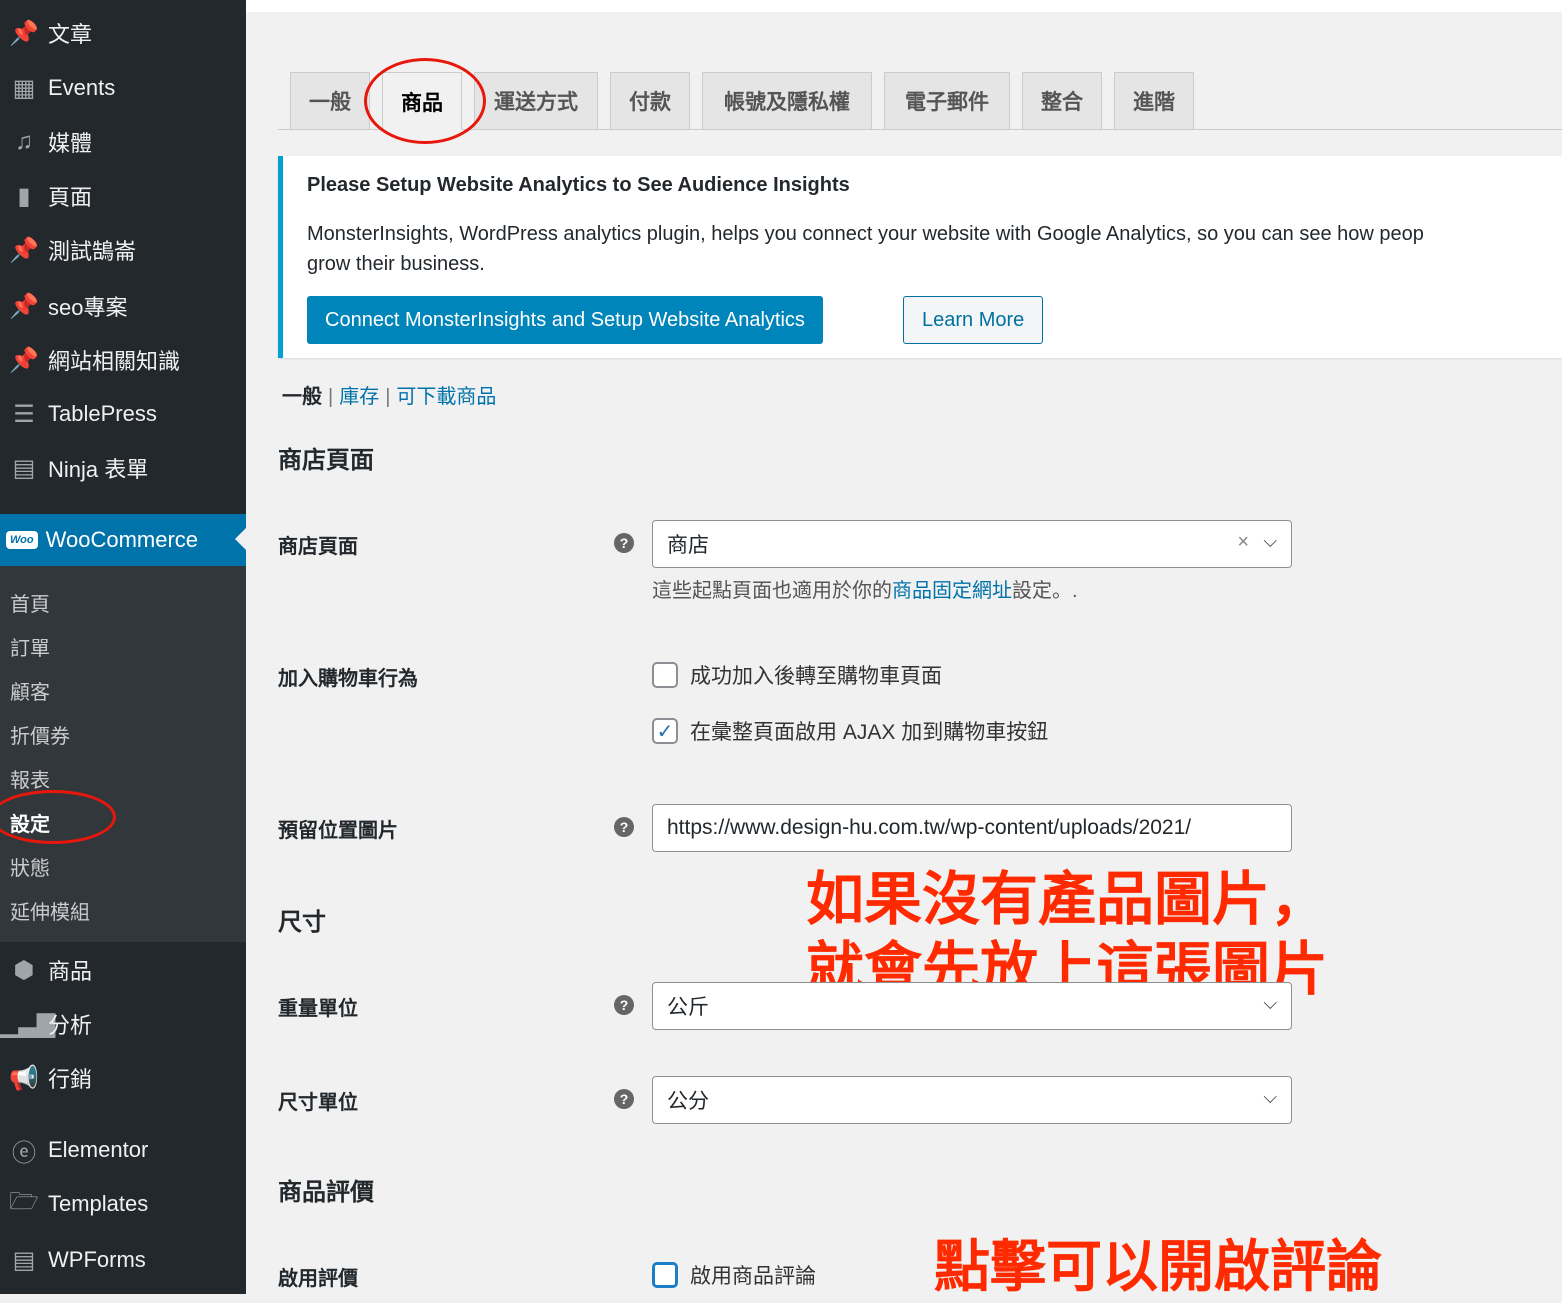 This screenshot has height=1303, width=1562. Describe the element at coordinates (28, 1024) in the screenshot. I see `chart-icon: ▁▃▇` at that location.